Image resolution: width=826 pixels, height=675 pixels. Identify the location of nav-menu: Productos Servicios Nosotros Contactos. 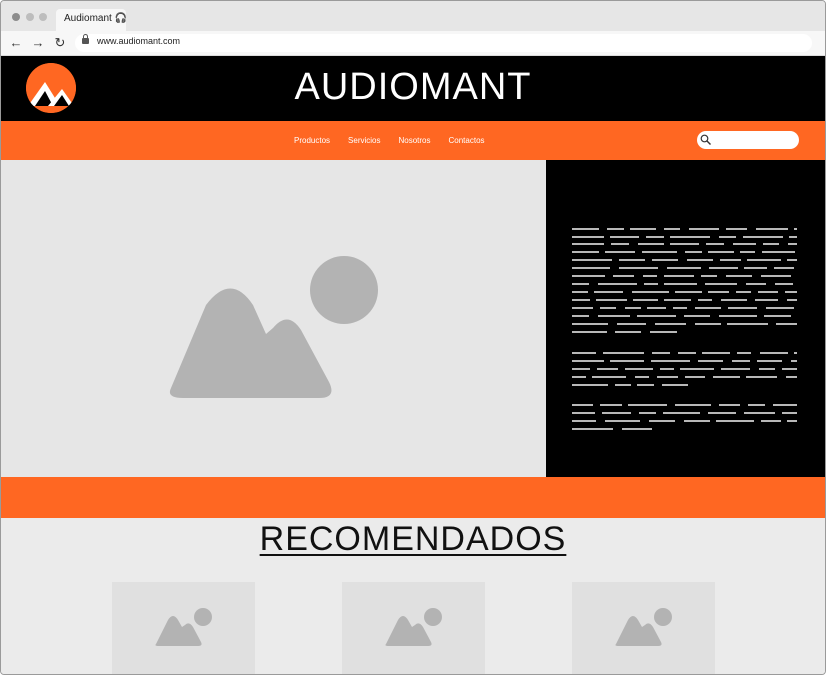
(389, 140).